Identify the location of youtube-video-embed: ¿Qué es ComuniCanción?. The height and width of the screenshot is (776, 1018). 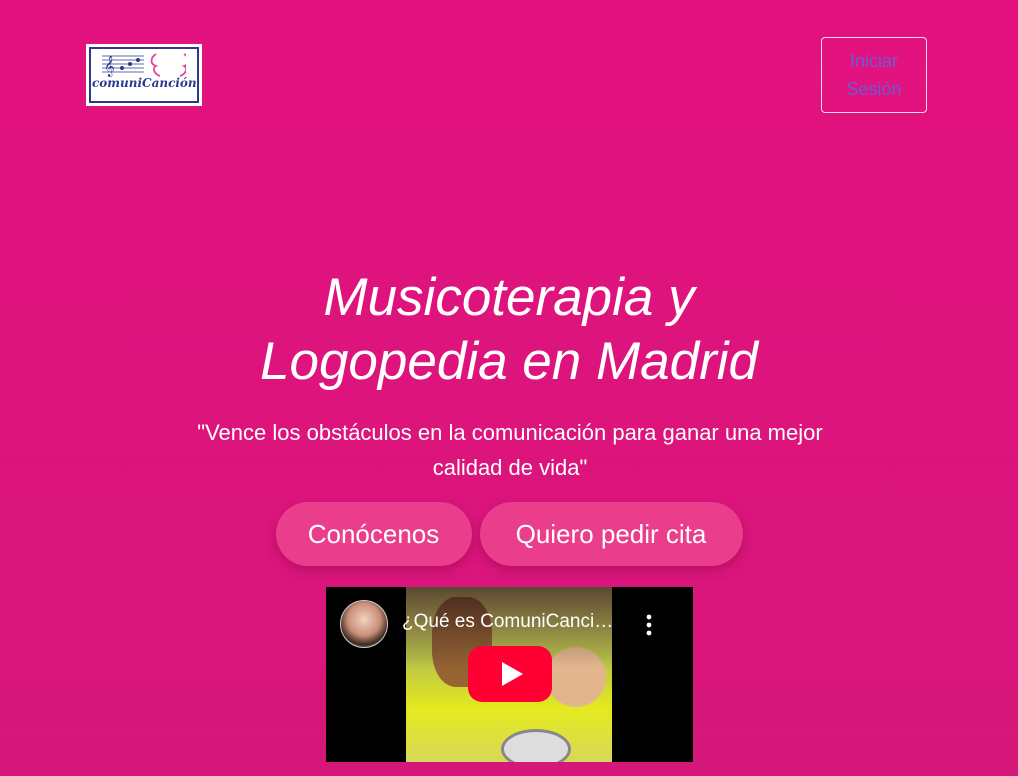
(509, 674).